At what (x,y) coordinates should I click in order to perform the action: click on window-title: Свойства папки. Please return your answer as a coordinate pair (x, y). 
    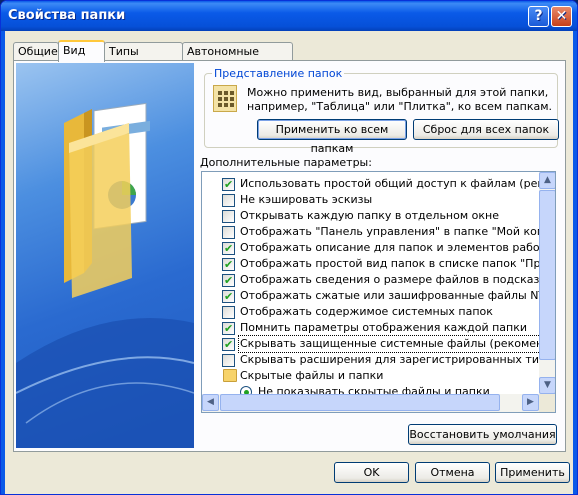
    Looking at the image, I should click on (67, 15).